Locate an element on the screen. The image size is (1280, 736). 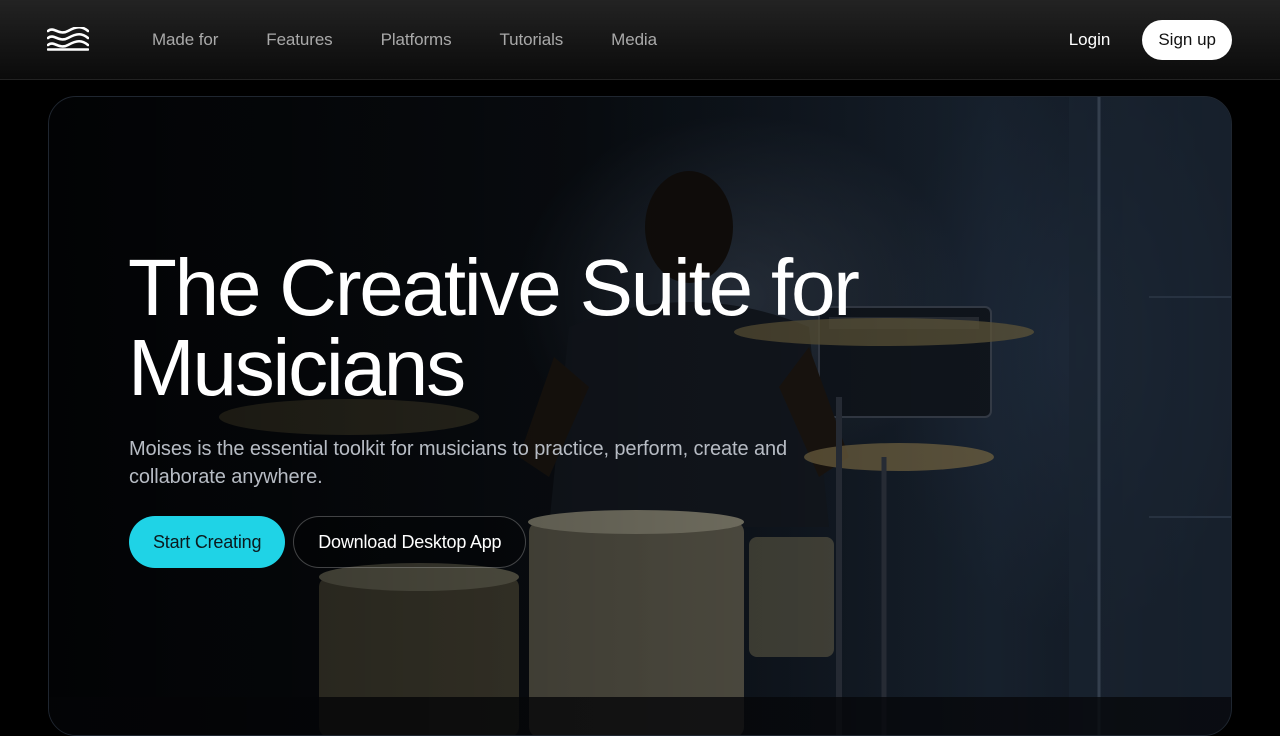
nav-link-platforms: Platforms is located at coordinates (416, 40).